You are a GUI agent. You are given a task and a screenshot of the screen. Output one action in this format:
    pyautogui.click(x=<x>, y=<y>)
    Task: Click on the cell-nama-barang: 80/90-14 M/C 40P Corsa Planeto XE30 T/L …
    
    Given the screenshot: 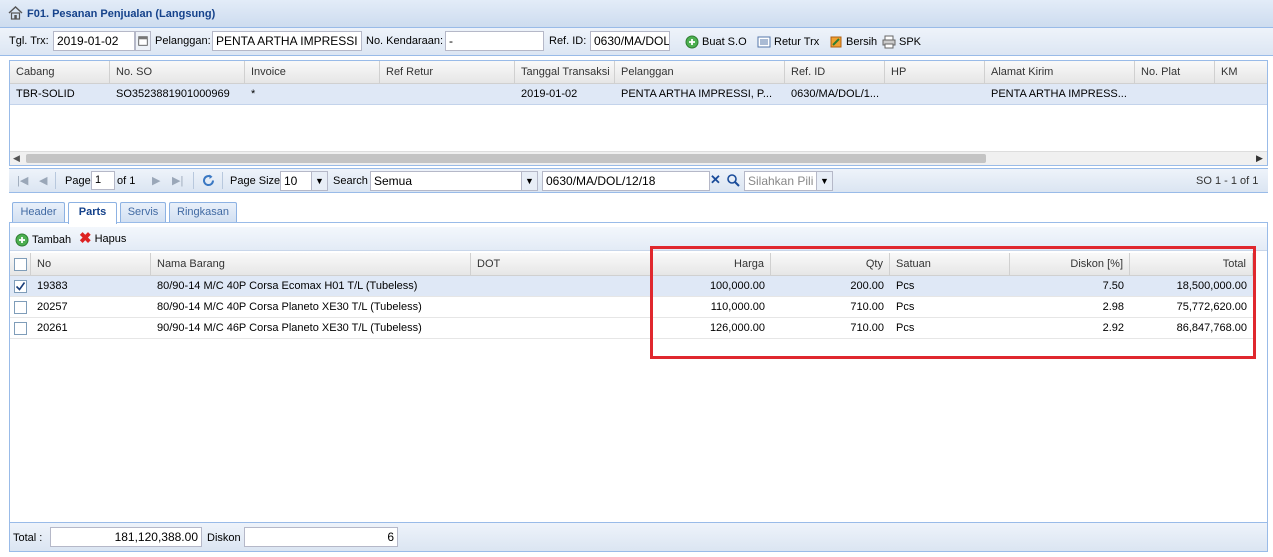 What is the action you would take?
    pyautogui.click(x=289, y=307)
    